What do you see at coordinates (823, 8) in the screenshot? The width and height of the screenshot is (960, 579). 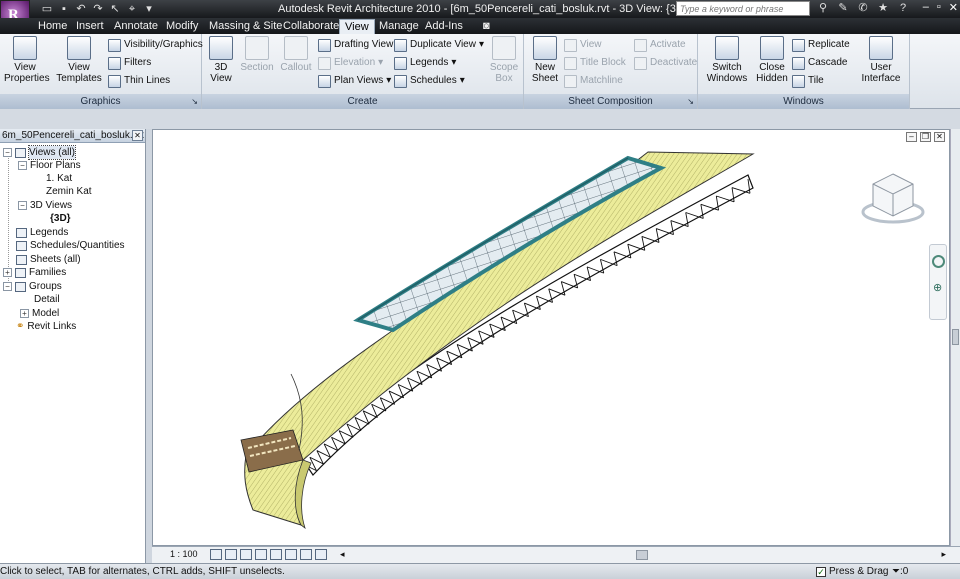 I see `binoculars-icon: ⚲` at bounding box center [823, 8].